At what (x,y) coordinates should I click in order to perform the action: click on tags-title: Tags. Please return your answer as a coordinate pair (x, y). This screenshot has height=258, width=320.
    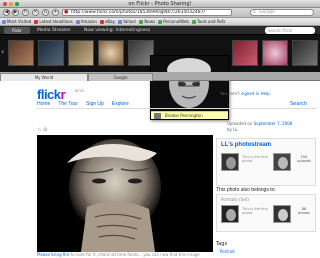
    Looking at the image, I should click on (222, 244).